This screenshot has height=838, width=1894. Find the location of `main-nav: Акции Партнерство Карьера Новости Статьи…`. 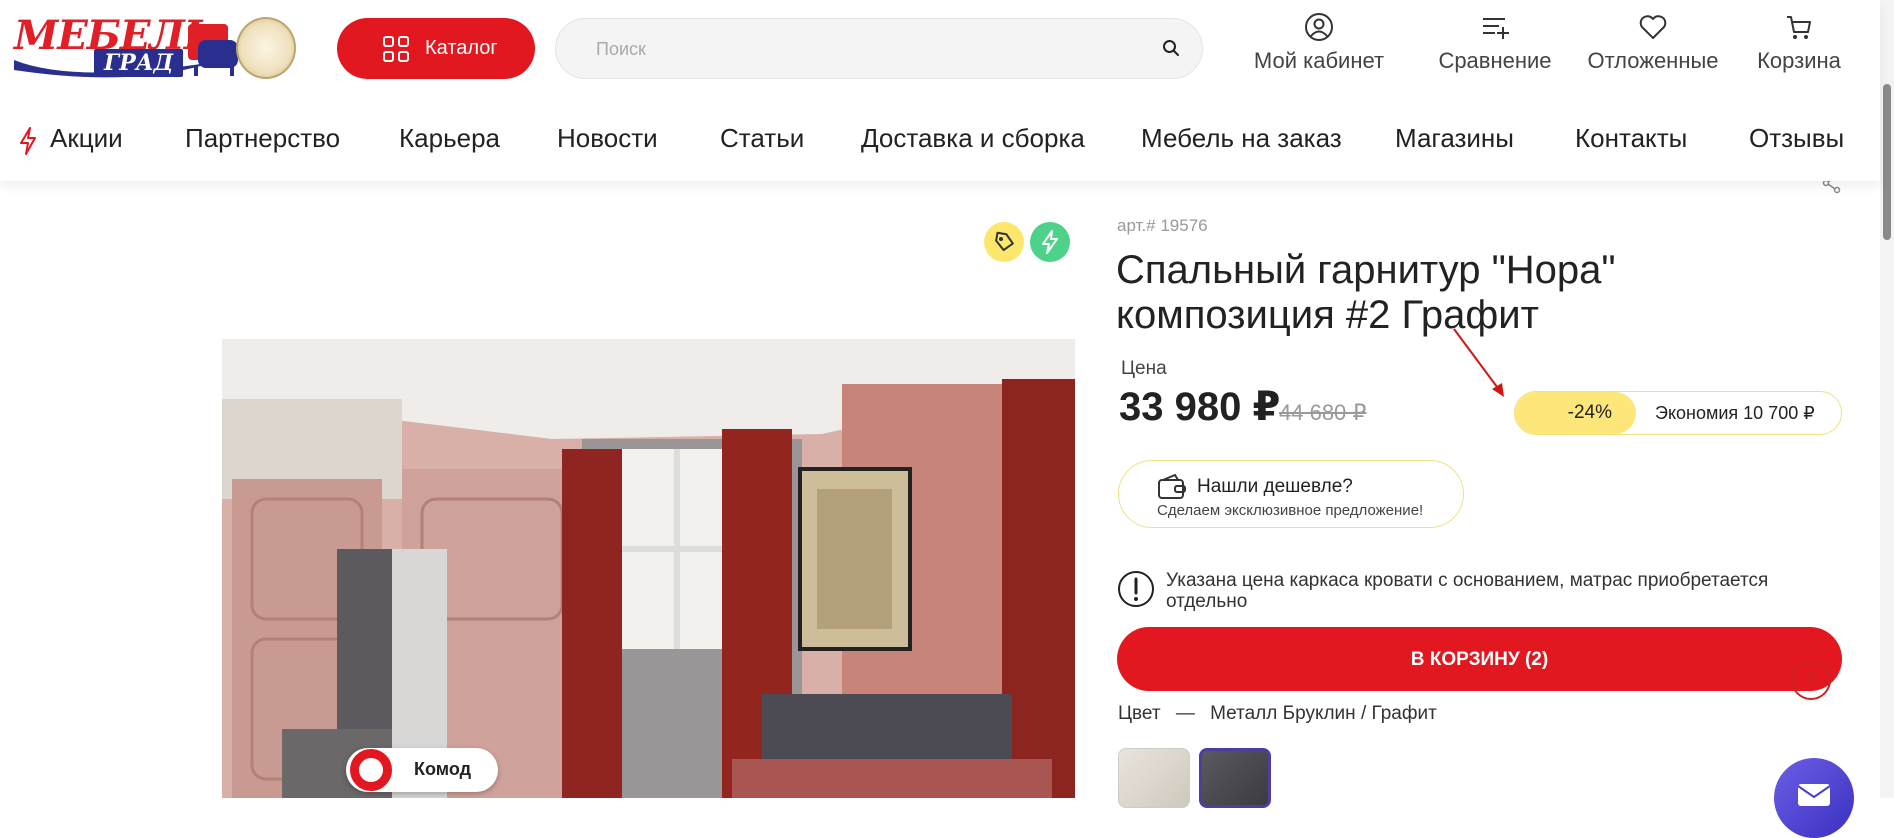

main-nav: Акции Партнерство Карьера Новости Статьи… is located at coordinates (940, 138).